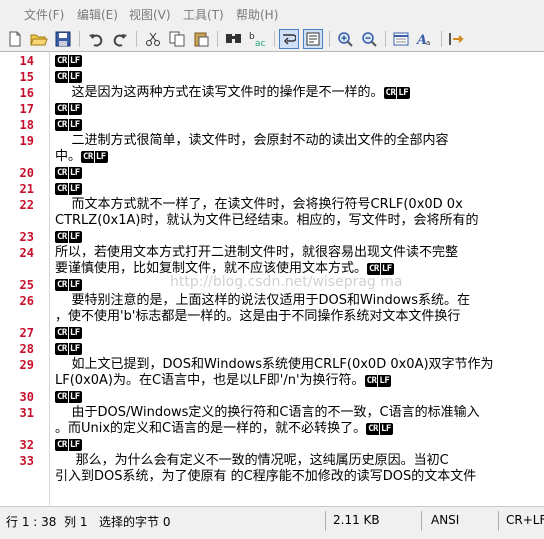  What do you see at coordinates (15, 39) in the screenshot?
I see `new-file-icon` at bounding box center [15, 39].